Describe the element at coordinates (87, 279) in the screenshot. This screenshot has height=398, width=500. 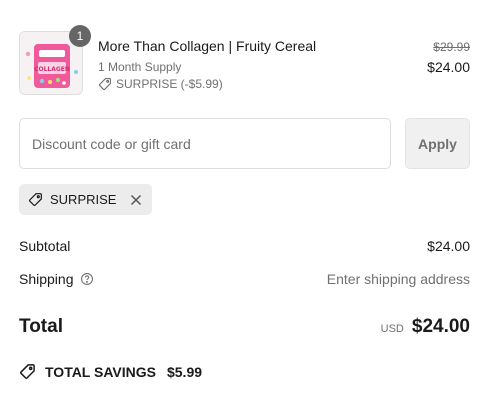
I see `help-icon` at that location.